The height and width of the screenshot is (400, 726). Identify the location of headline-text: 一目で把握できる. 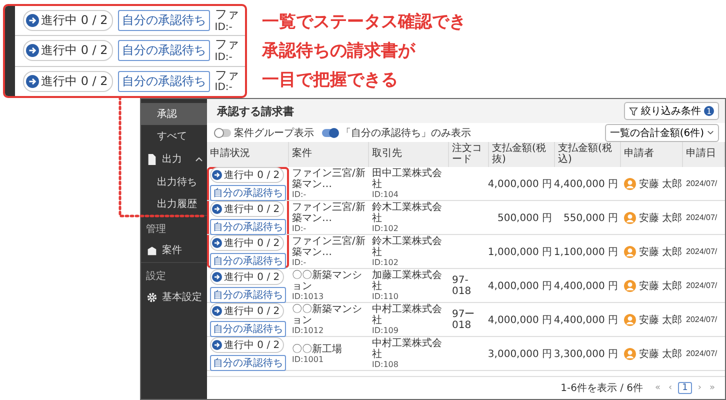
(330, 80).